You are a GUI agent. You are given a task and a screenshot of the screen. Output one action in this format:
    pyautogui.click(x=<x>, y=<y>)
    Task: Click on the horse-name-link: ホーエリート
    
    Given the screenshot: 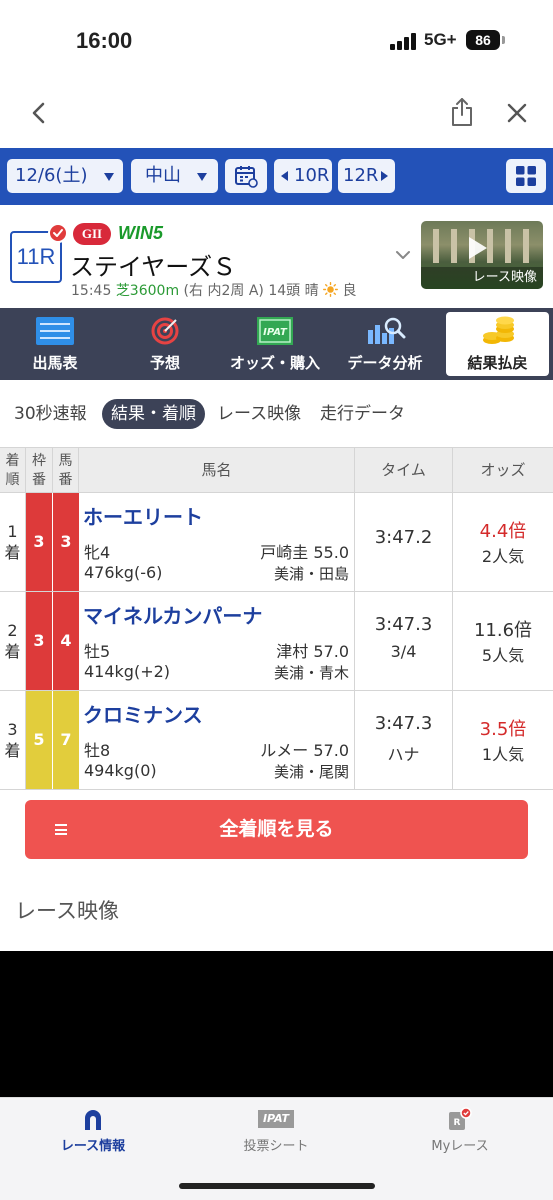 What is the action you would take?
    pyautogui.click(x=143, y=515)
    